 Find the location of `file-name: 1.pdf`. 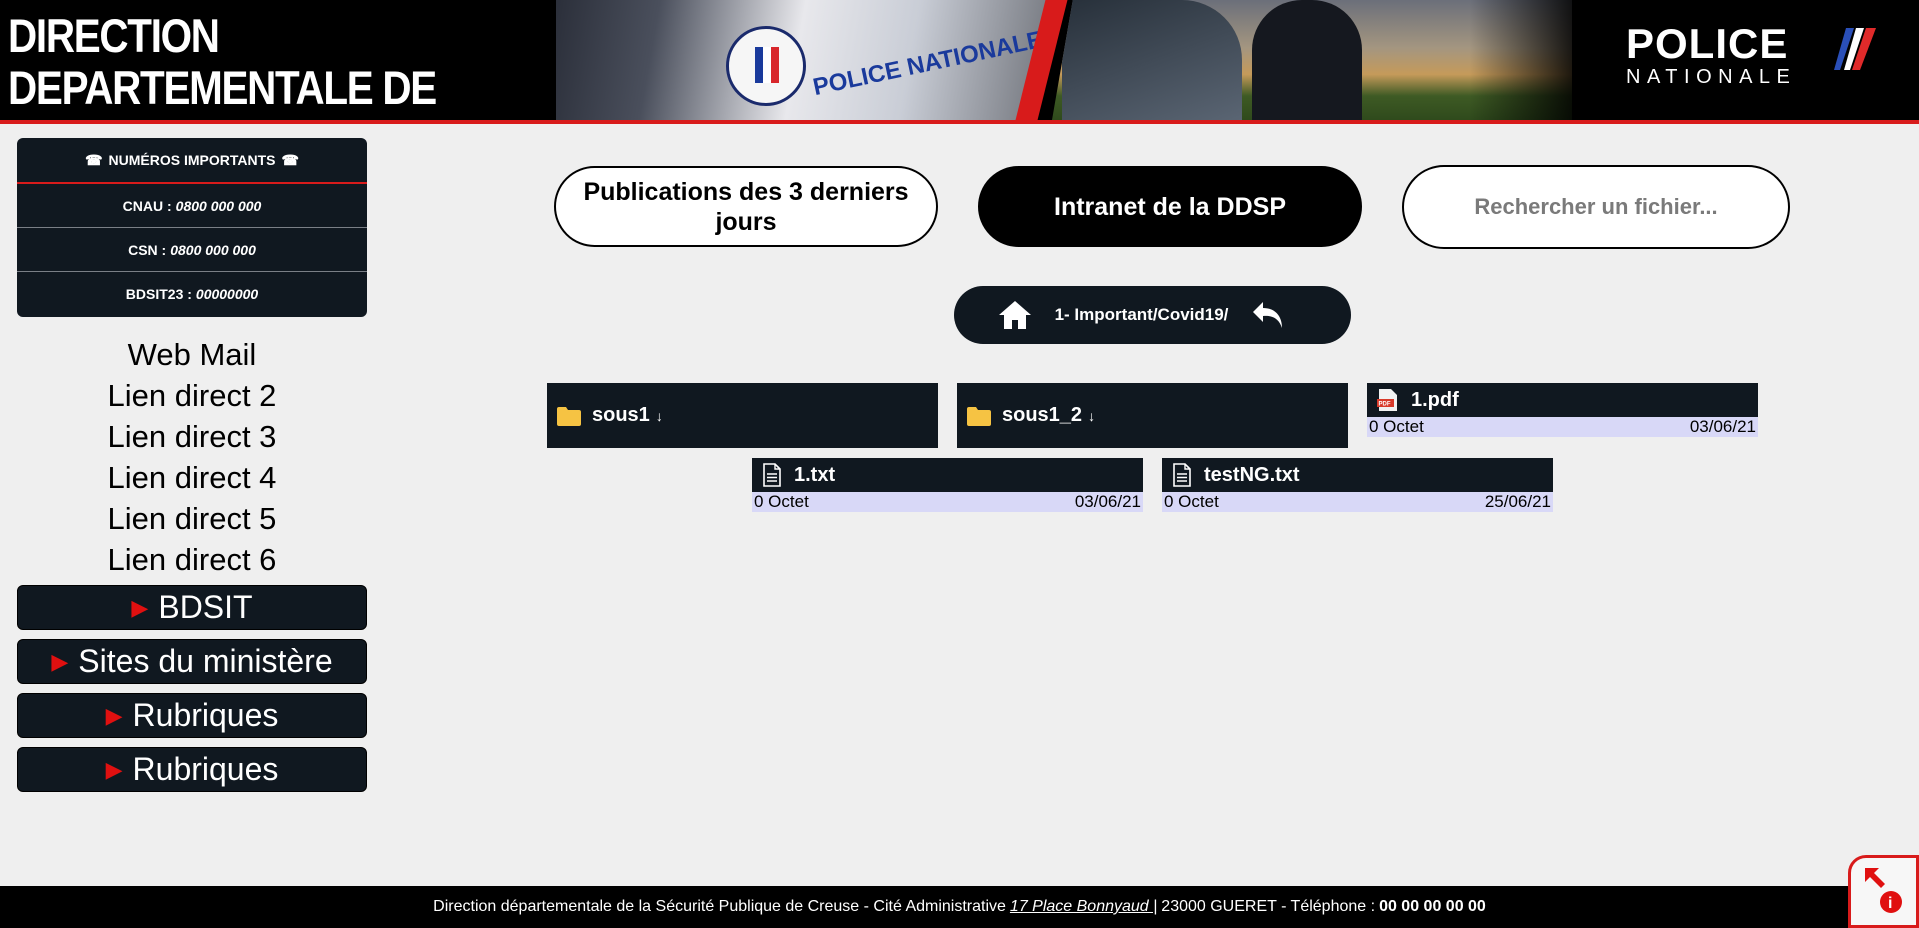

file-name: 1.pdf is located at coordinates (1435, 399).